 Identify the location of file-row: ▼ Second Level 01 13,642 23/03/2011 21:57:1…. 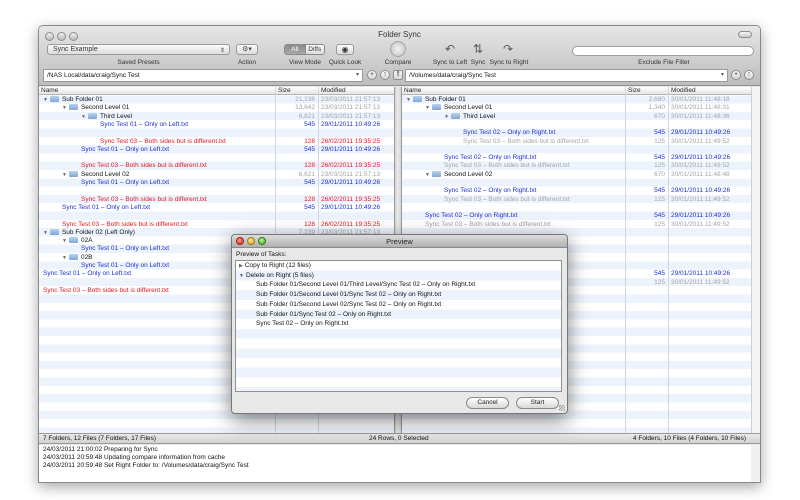
(216, 108).